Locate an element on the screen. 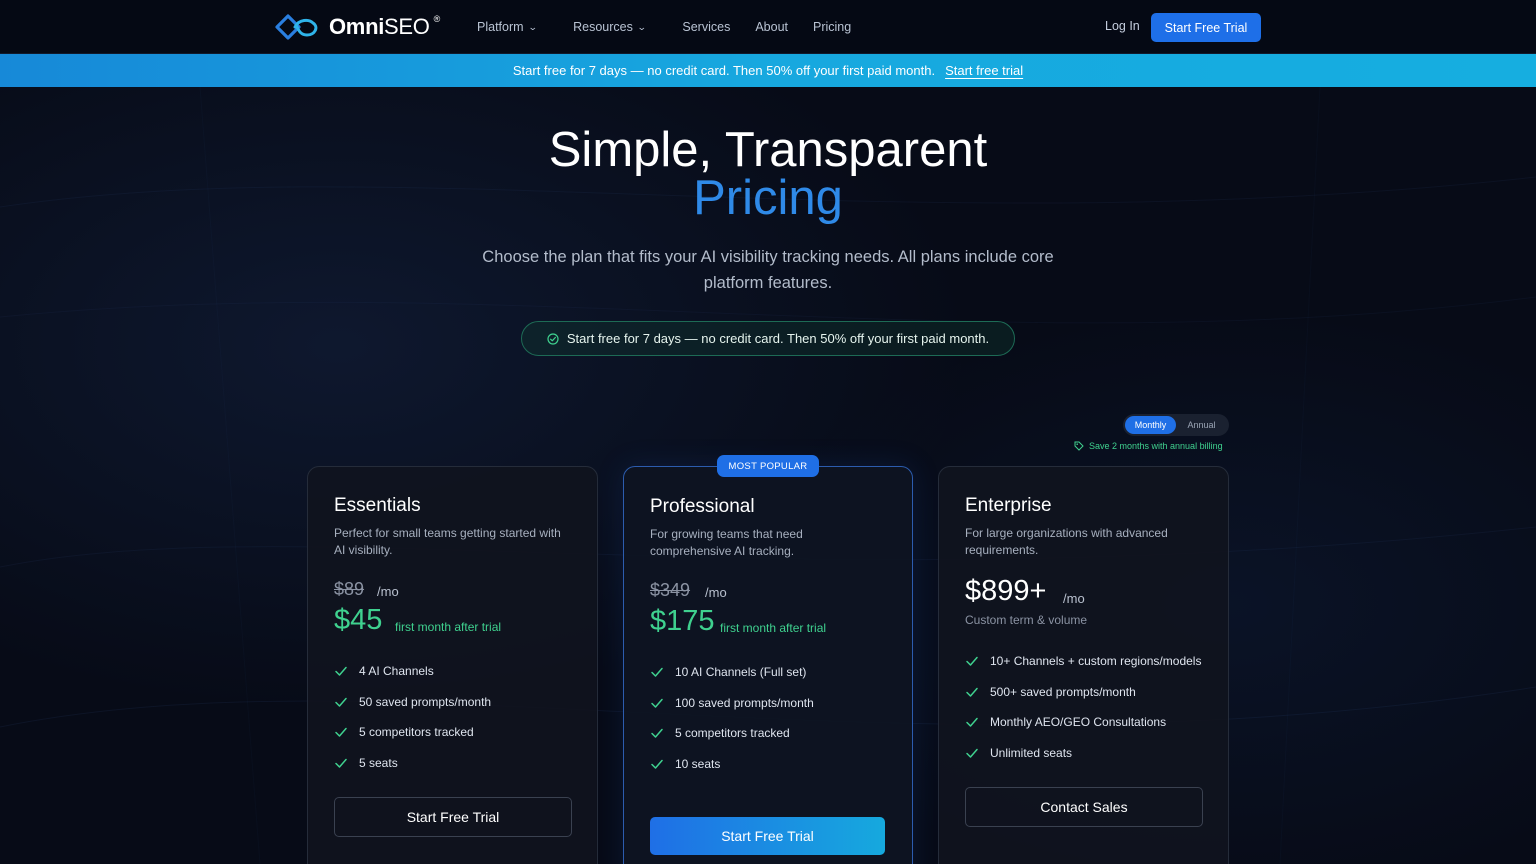  annual-savings-note: Save 2 months with annual billing is located at coordinates (1148, 446).